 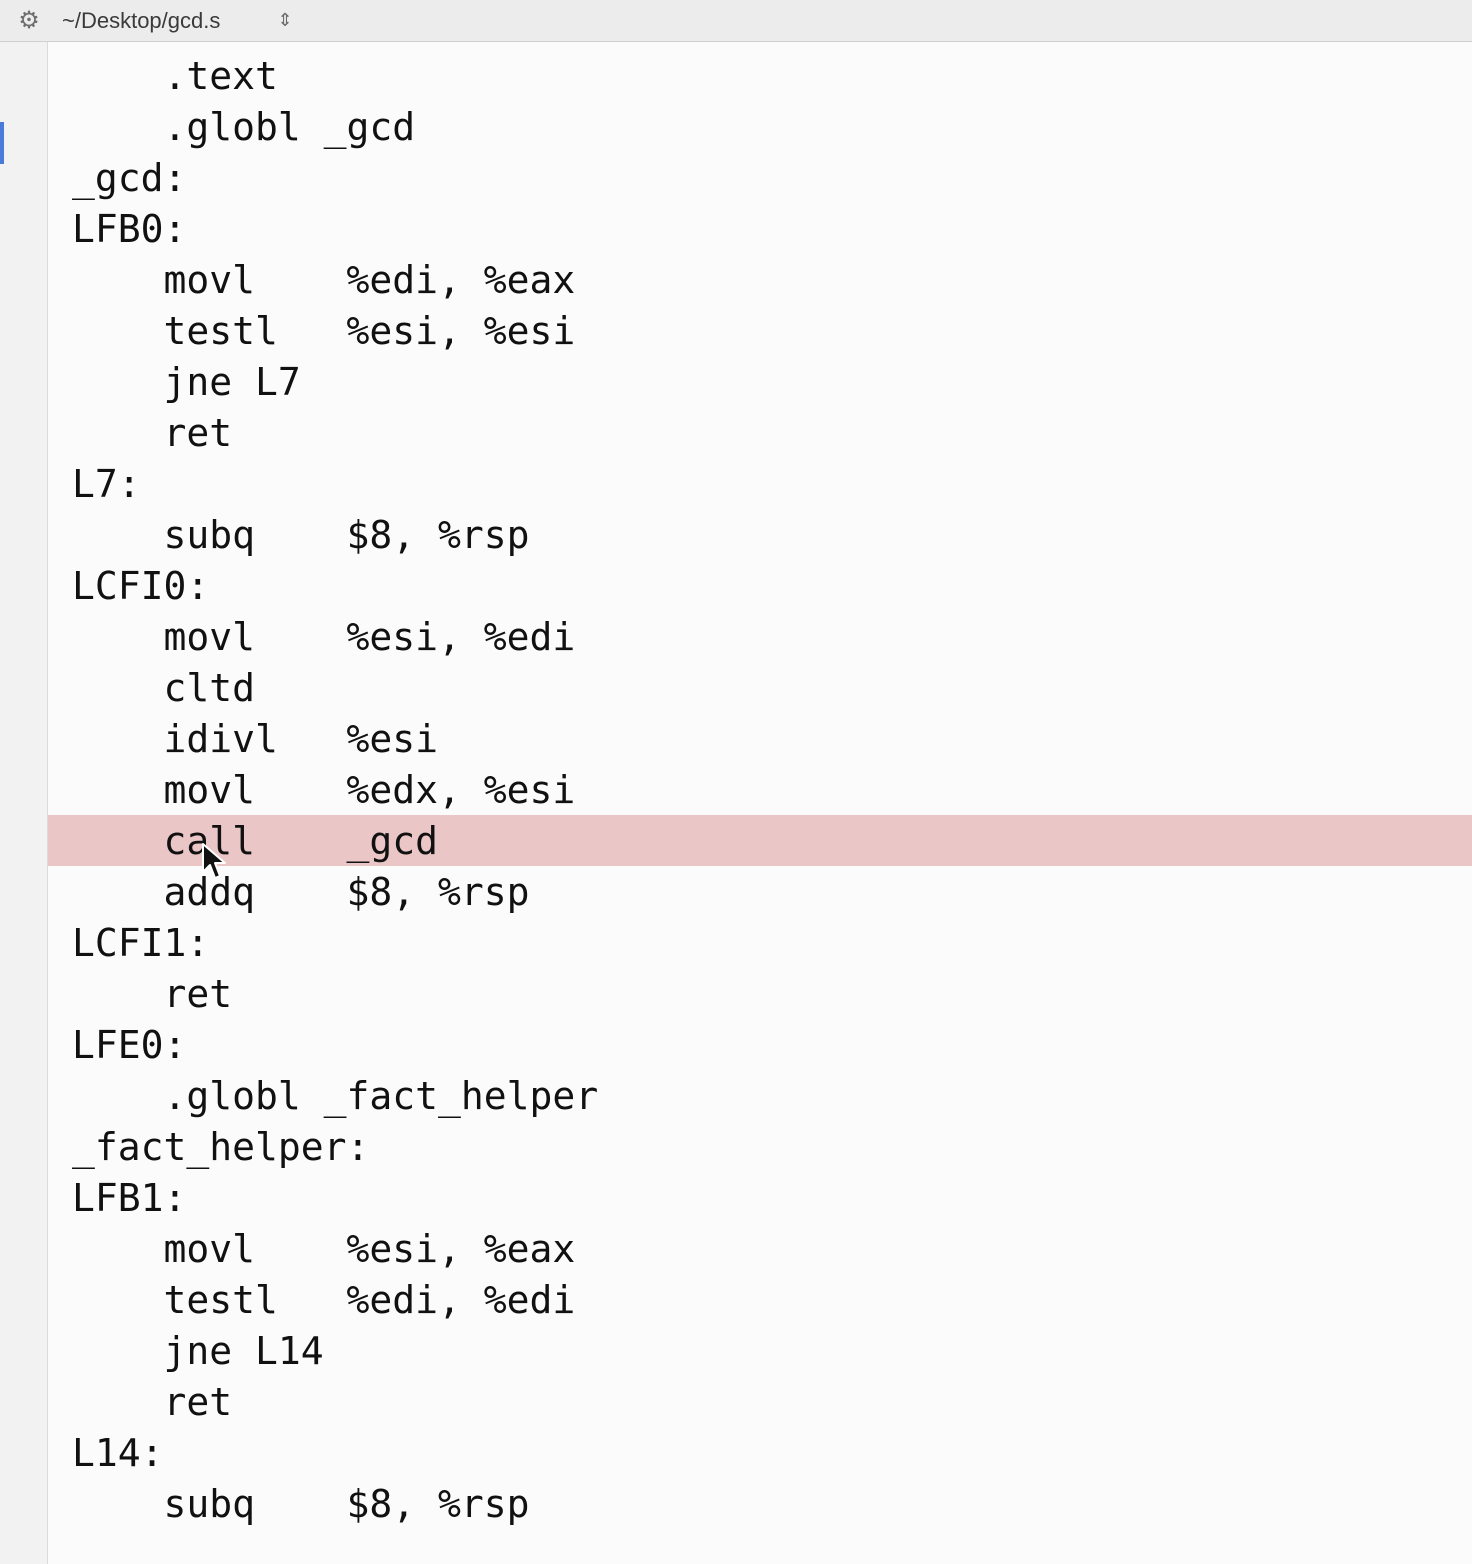 I want to click on code-line-text: testl %esi, %esi, so click(x=324, y=331).